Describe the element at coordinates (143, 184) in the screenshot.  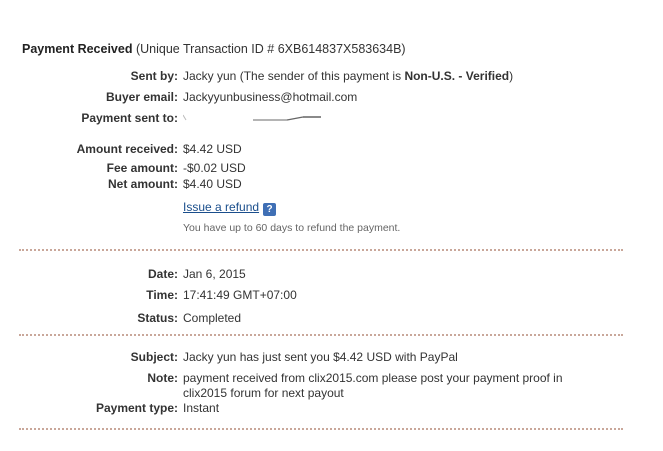
I see `net-amount-label: Net amount:` at that location.